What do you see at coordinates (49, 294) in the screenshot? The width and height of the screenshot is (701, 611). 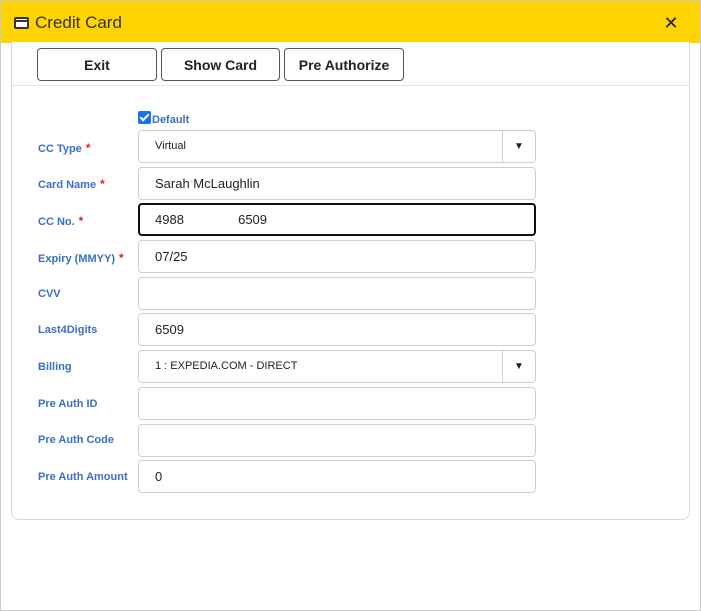 I see `cvv-label: CVV` at bounding box center [49, 294].